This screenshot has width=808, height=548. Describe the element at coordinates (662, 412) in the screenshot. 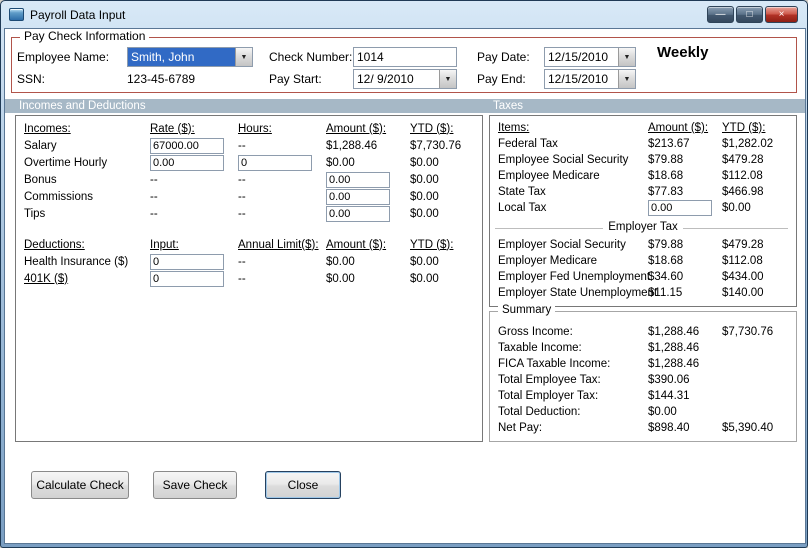

I see `summary-amount: $0.00` at that location.